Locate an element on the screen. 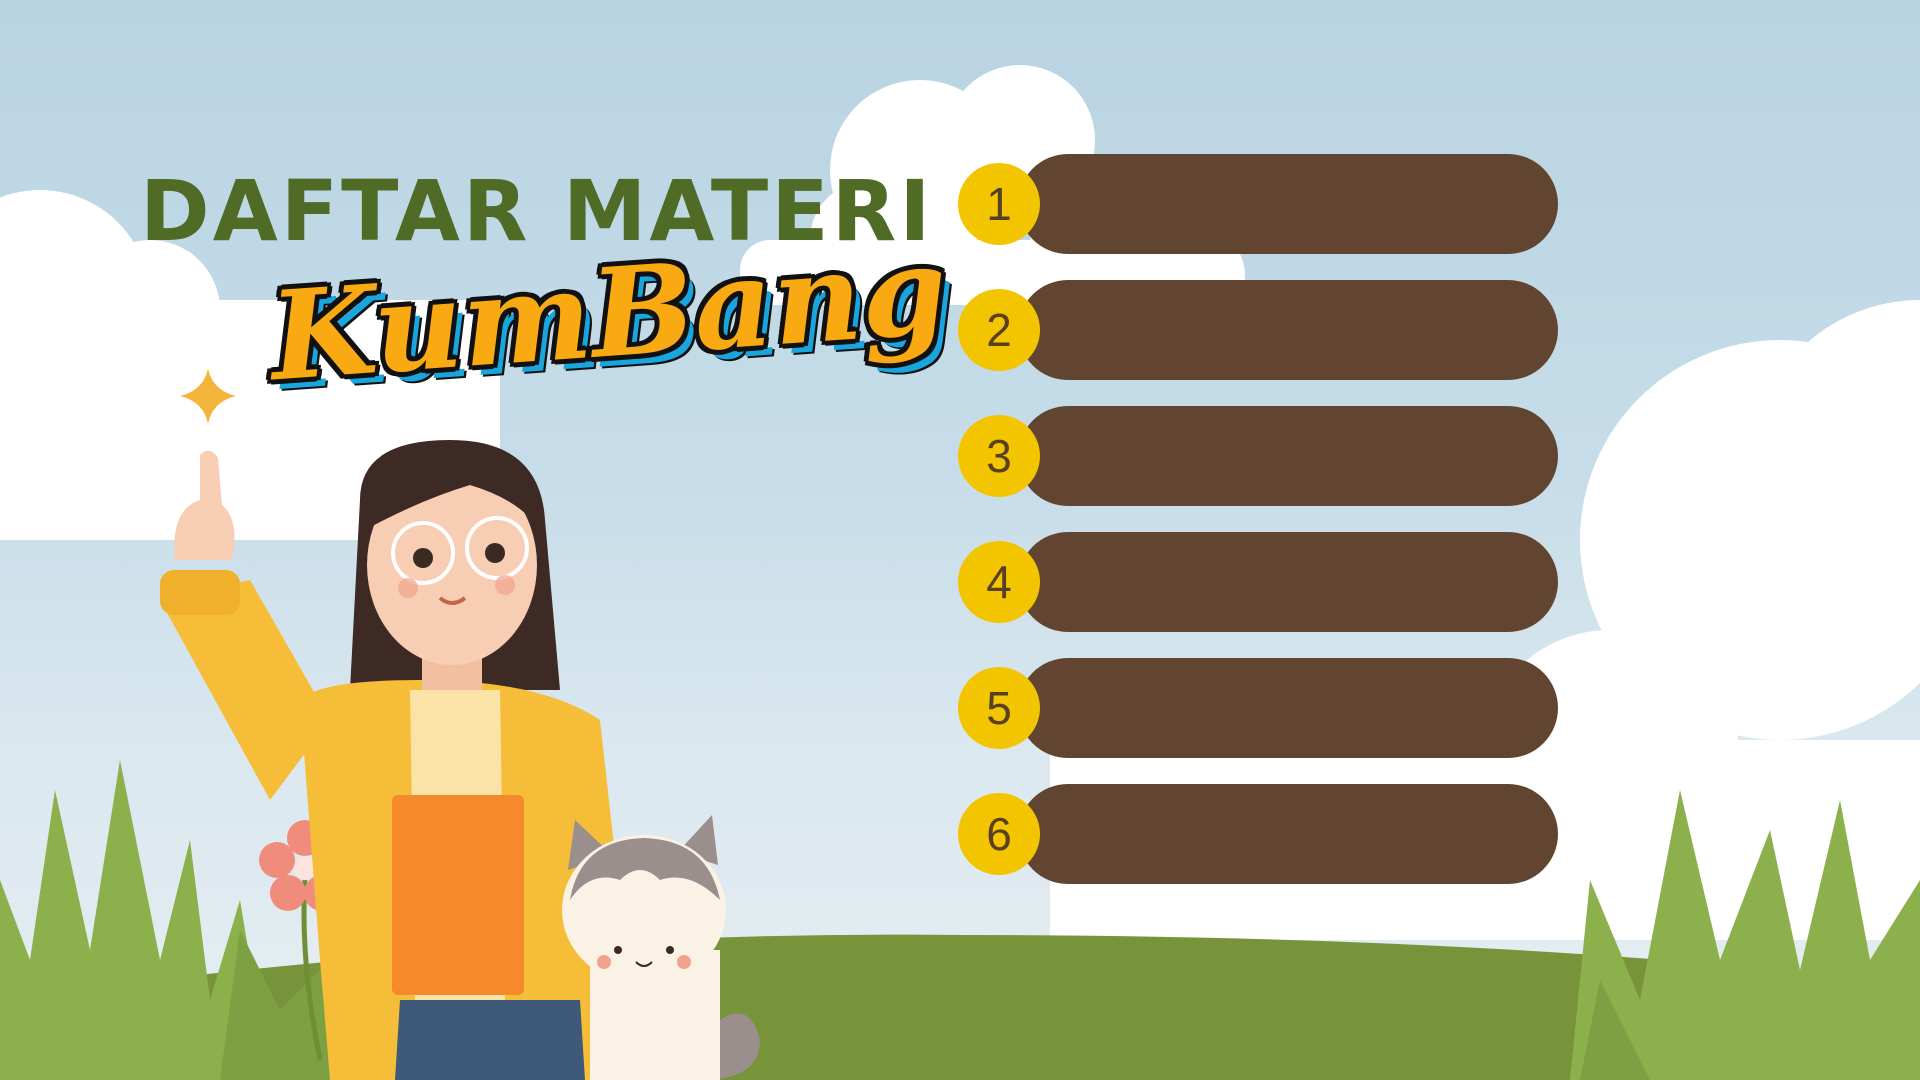  menu-item-2: 2 is located at coordinates (1278, 331).